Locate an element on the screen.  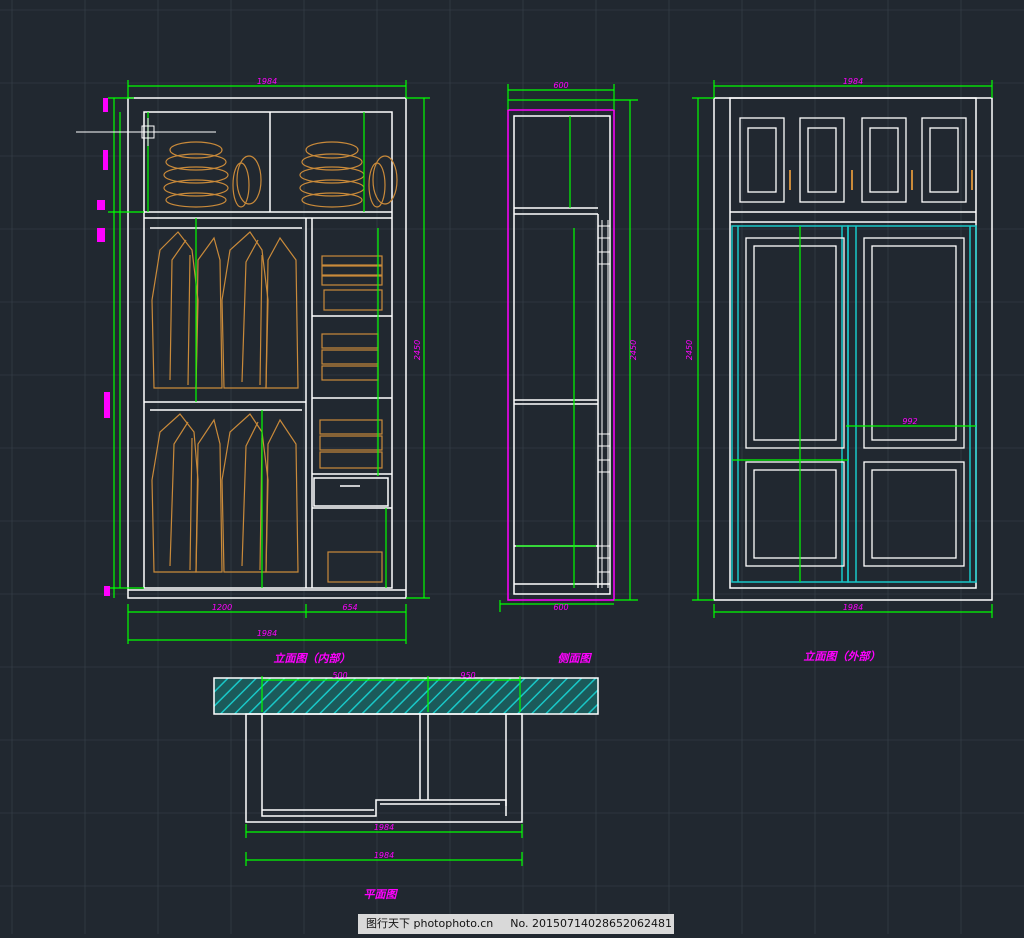
side-door-profile is located at coordinates (604, 404).